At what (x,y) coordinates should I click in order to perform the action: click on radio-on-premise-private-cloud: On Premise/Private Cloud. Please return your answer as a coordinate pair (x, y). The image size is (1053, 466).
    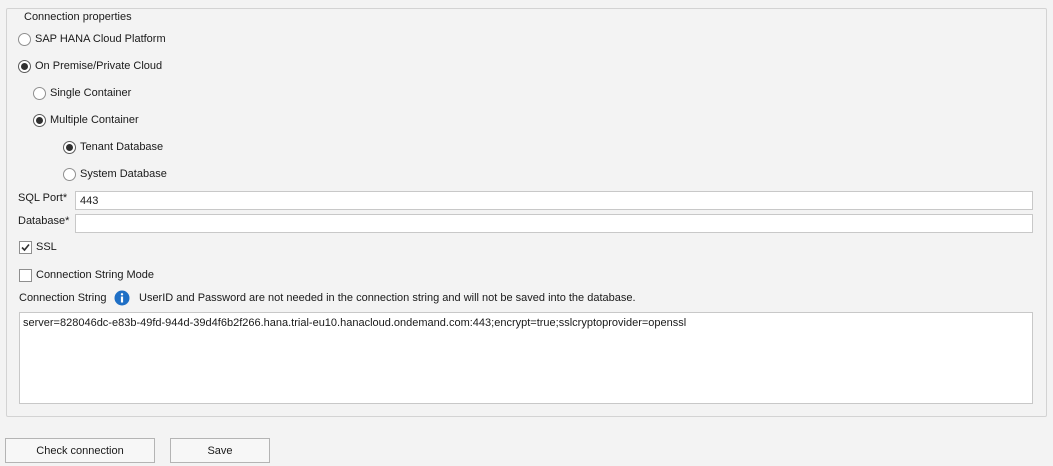
    Looking at the image, I should click on (90, 66).